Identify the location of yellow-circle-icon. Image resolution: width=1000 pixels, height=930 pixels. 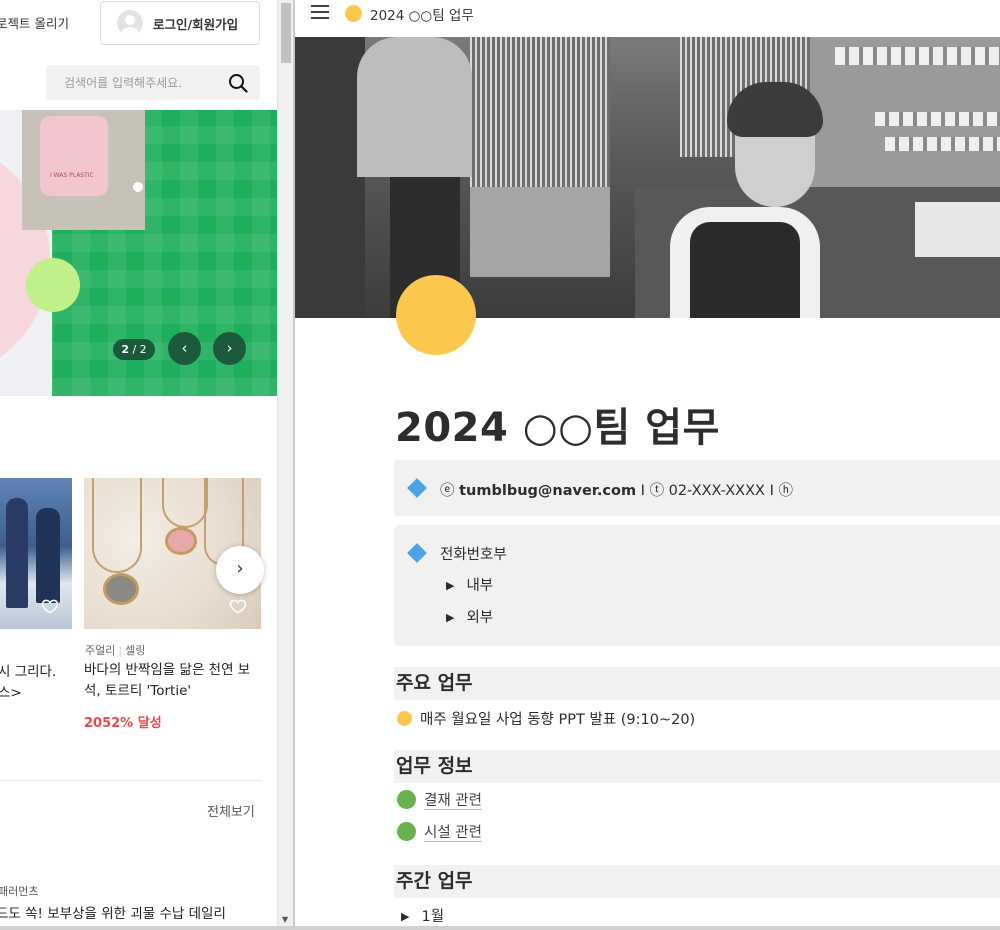
(404, 718).